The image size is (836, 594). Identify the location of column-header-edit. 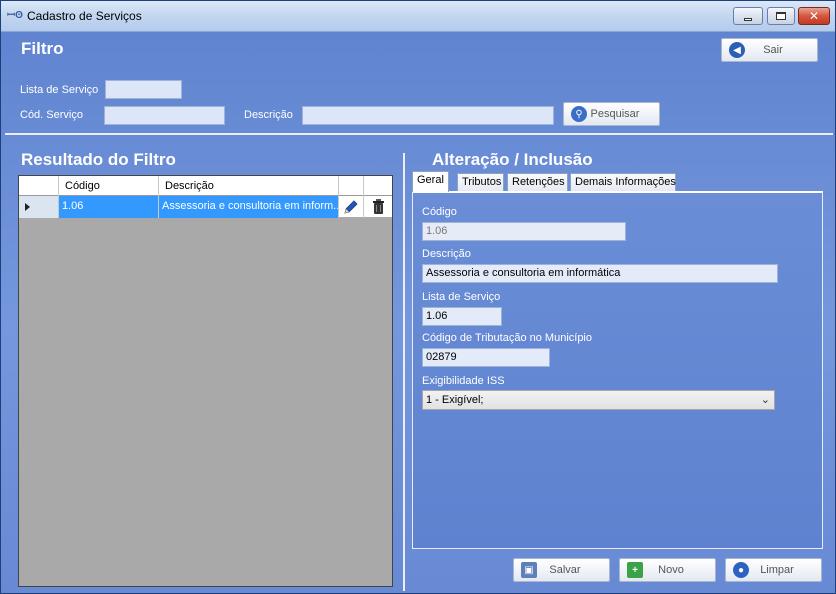
(351, 186).